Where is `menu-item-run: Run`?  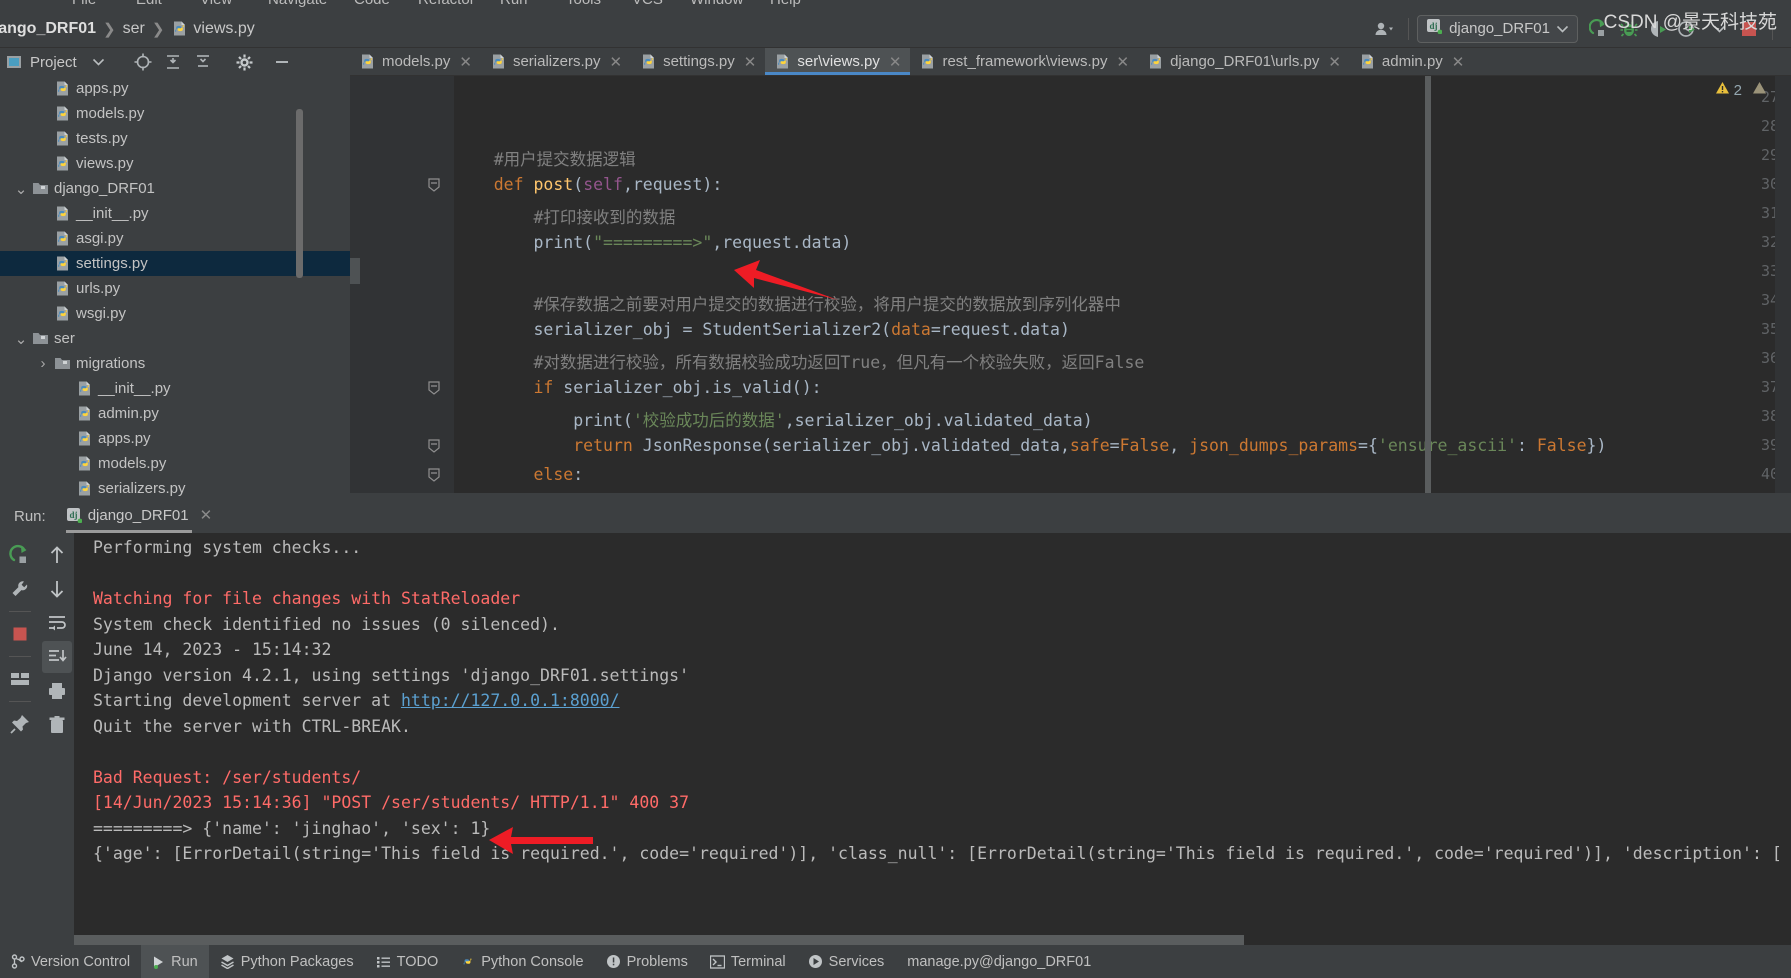 menu-item-run: Run is located at coordinates (514, 4).